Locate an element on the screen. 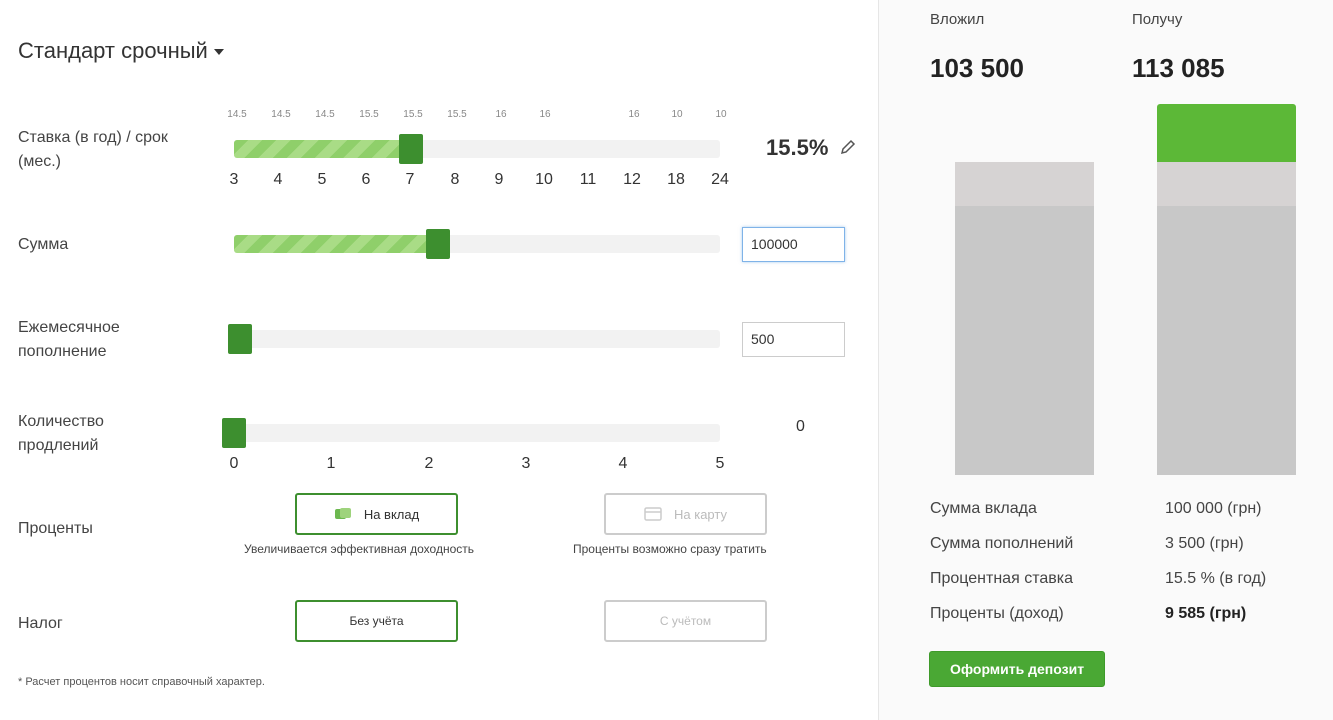  extensions-tick: 3 is located at coordinates (526, 464).